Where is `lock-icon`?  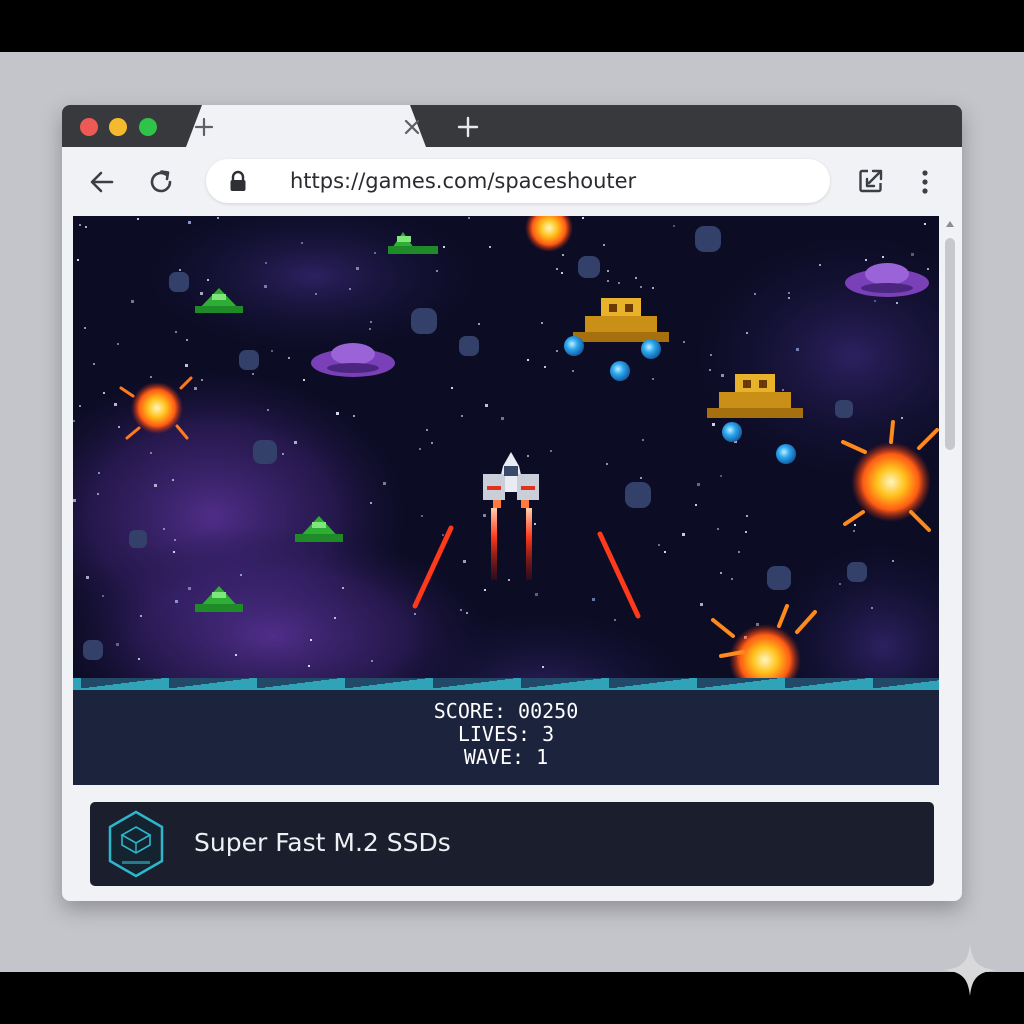 lock-icon is located at coordinates (238, 180).